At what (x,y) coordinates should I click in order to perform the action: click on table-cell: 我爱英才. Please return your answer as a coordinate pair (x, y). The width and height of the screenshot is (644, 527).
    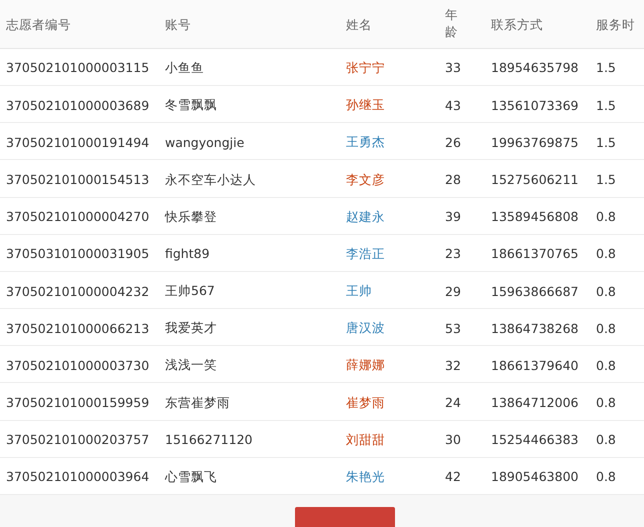
    Looking at the image, I should click on (191, 328).